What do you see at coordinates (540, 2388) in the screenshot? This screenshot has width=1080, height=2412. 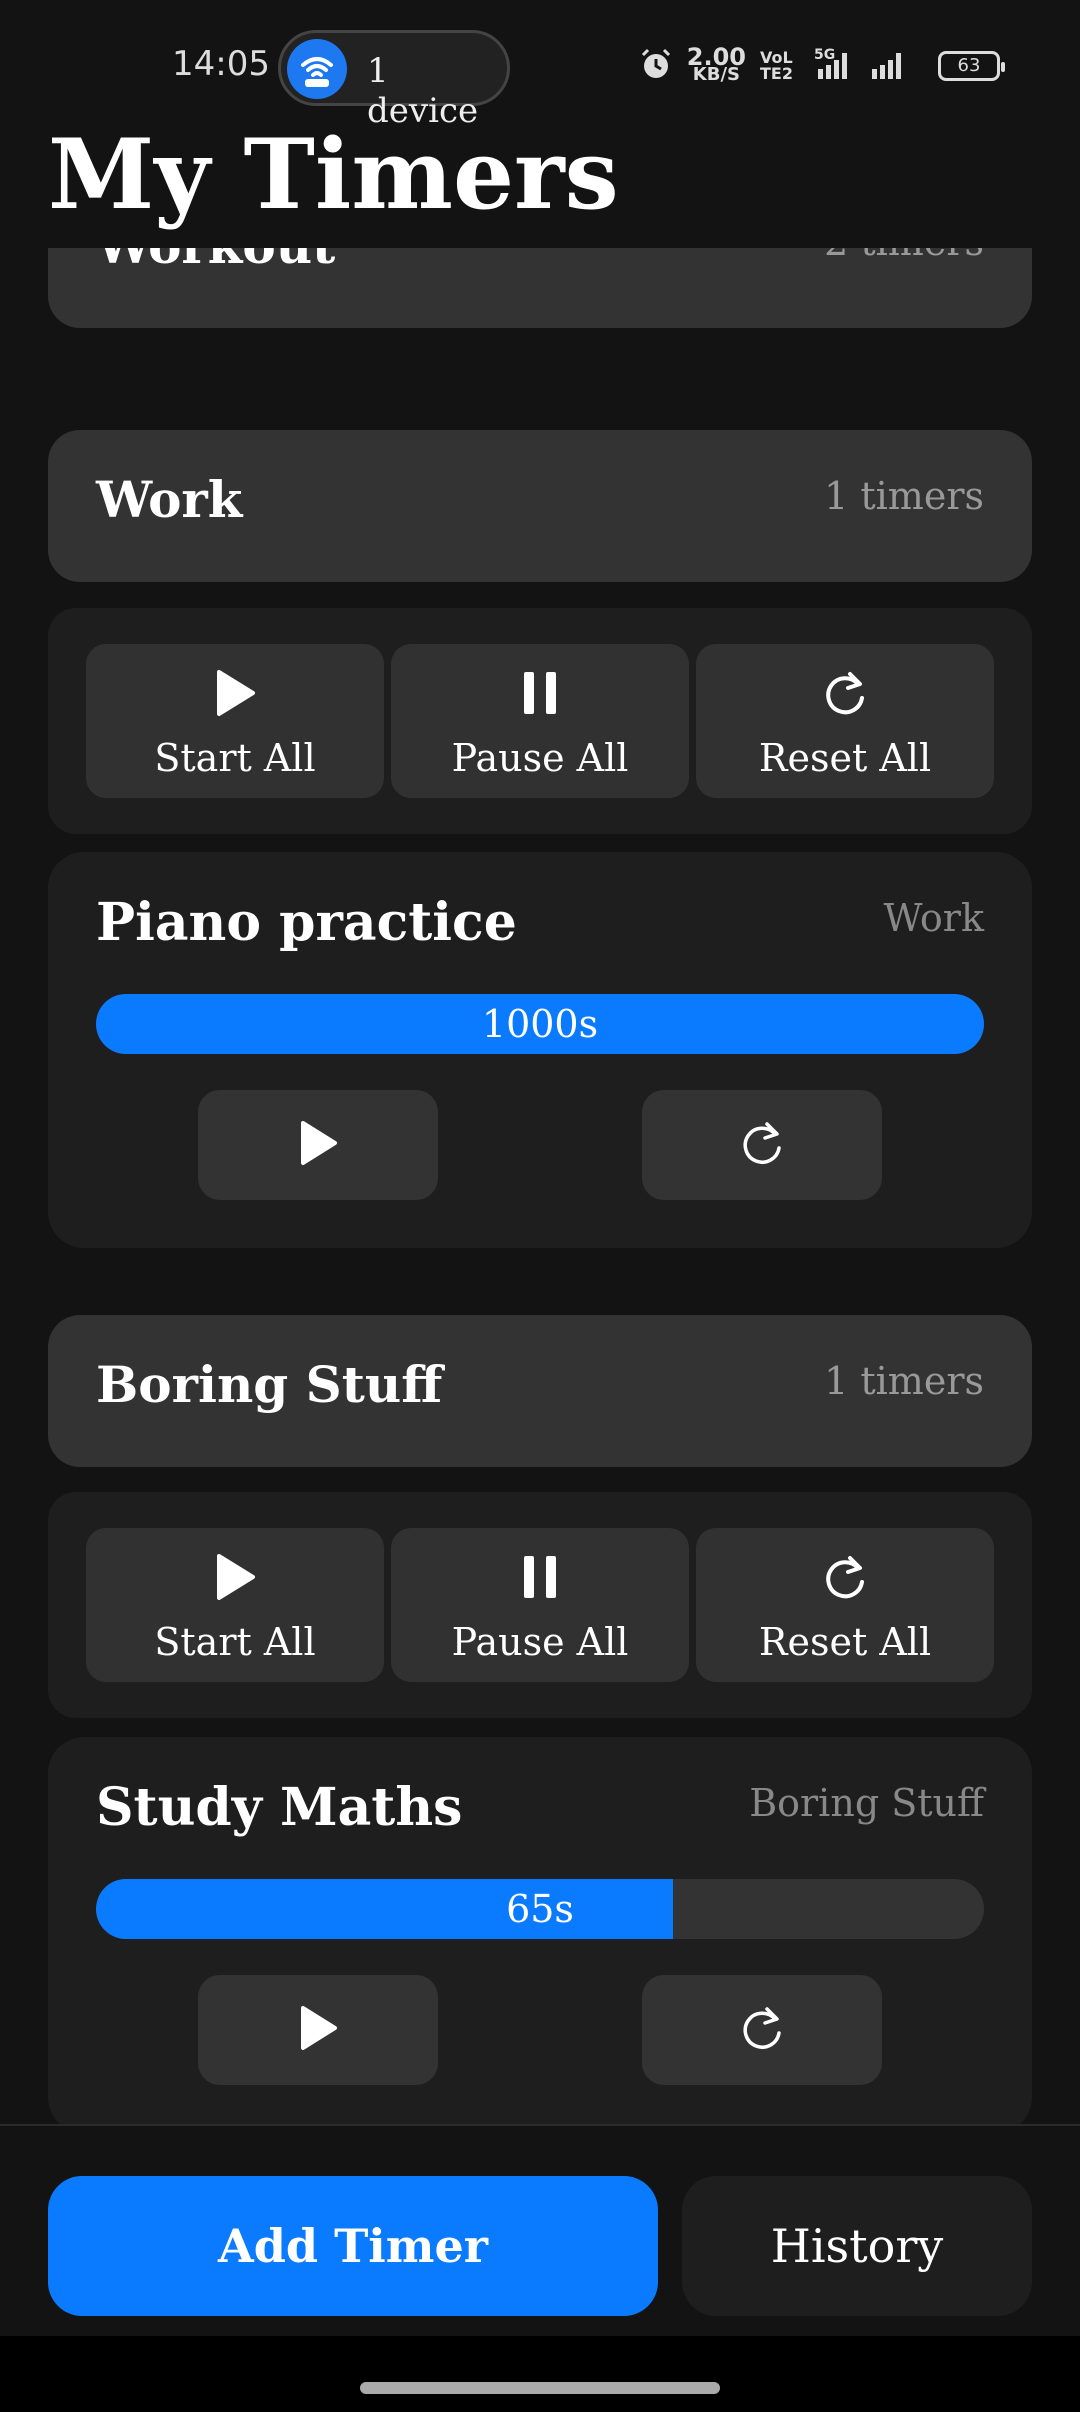 I see `home-indicator` at bounding box center [540, 2388].